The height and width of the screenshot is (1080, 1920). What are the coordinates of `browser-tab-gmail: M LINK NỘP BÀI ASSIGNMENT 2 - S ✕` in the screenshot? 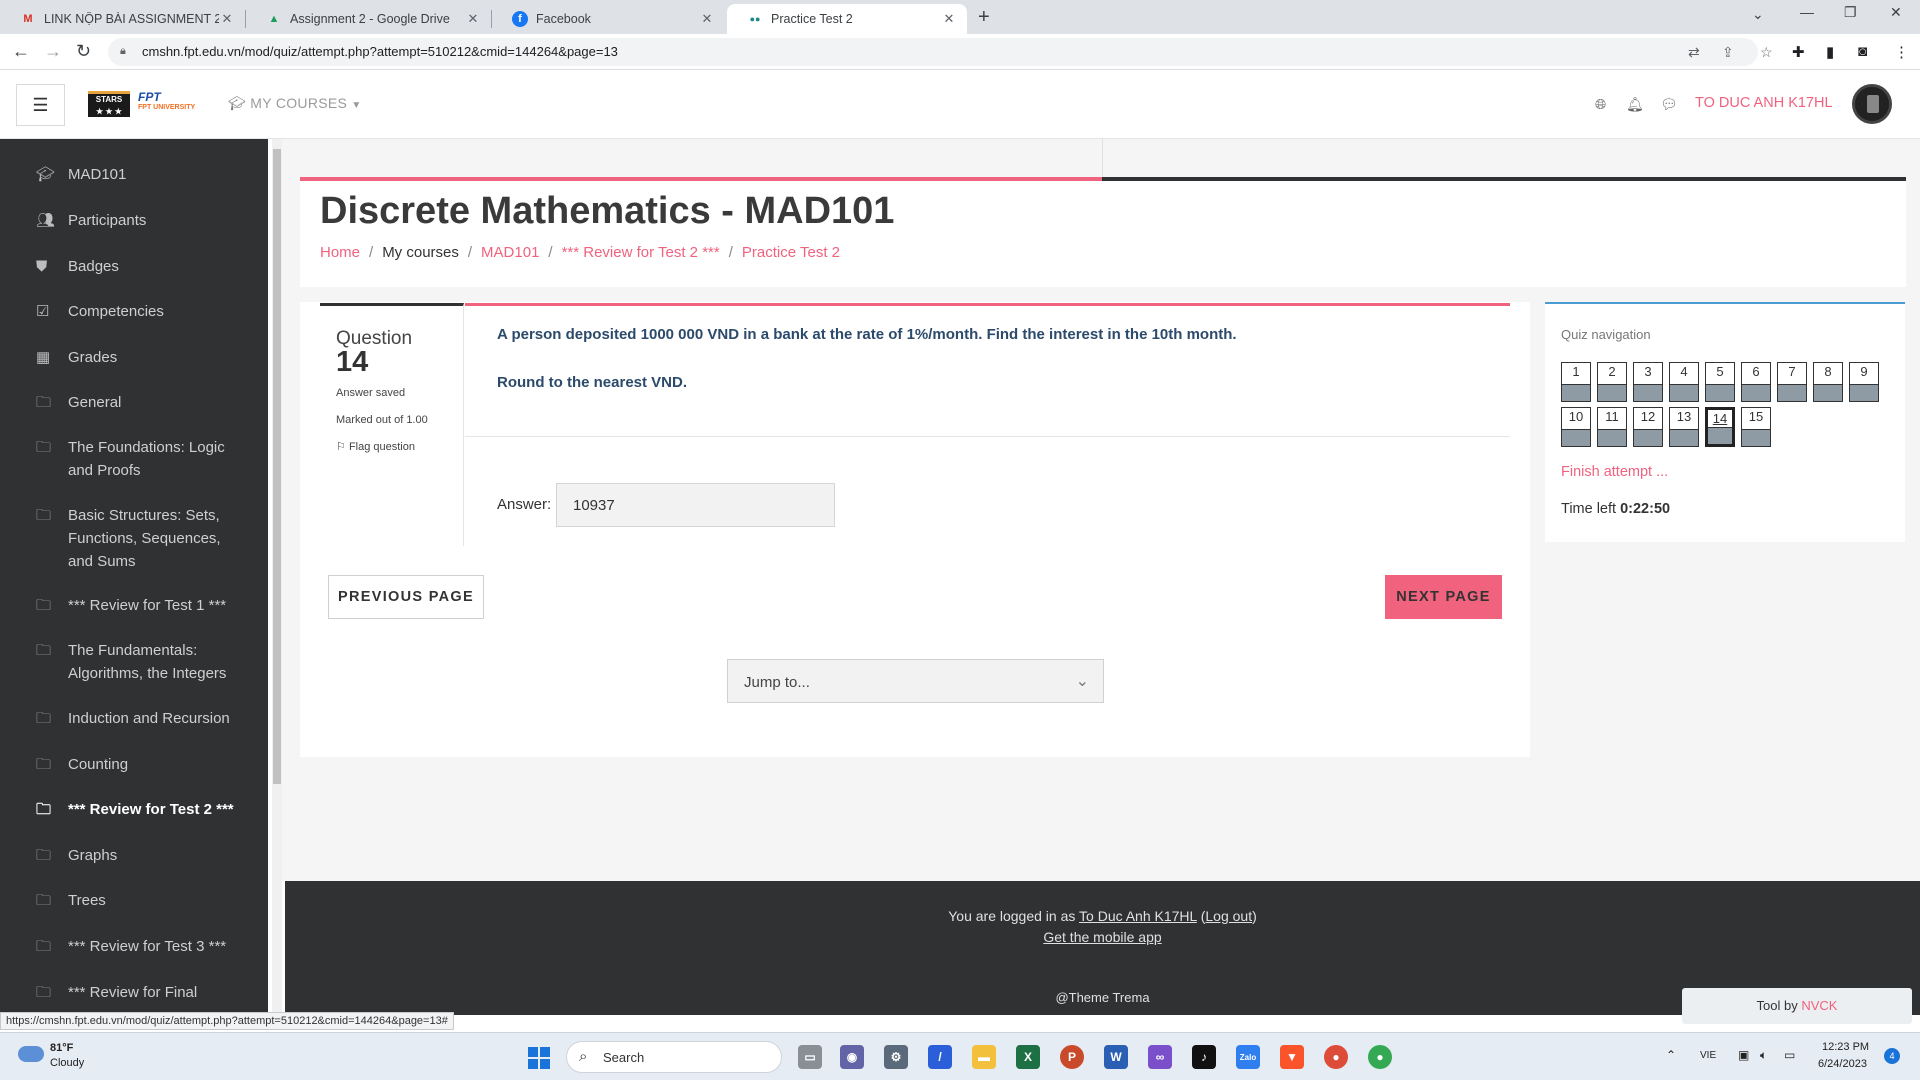 It's located at (122, 19).